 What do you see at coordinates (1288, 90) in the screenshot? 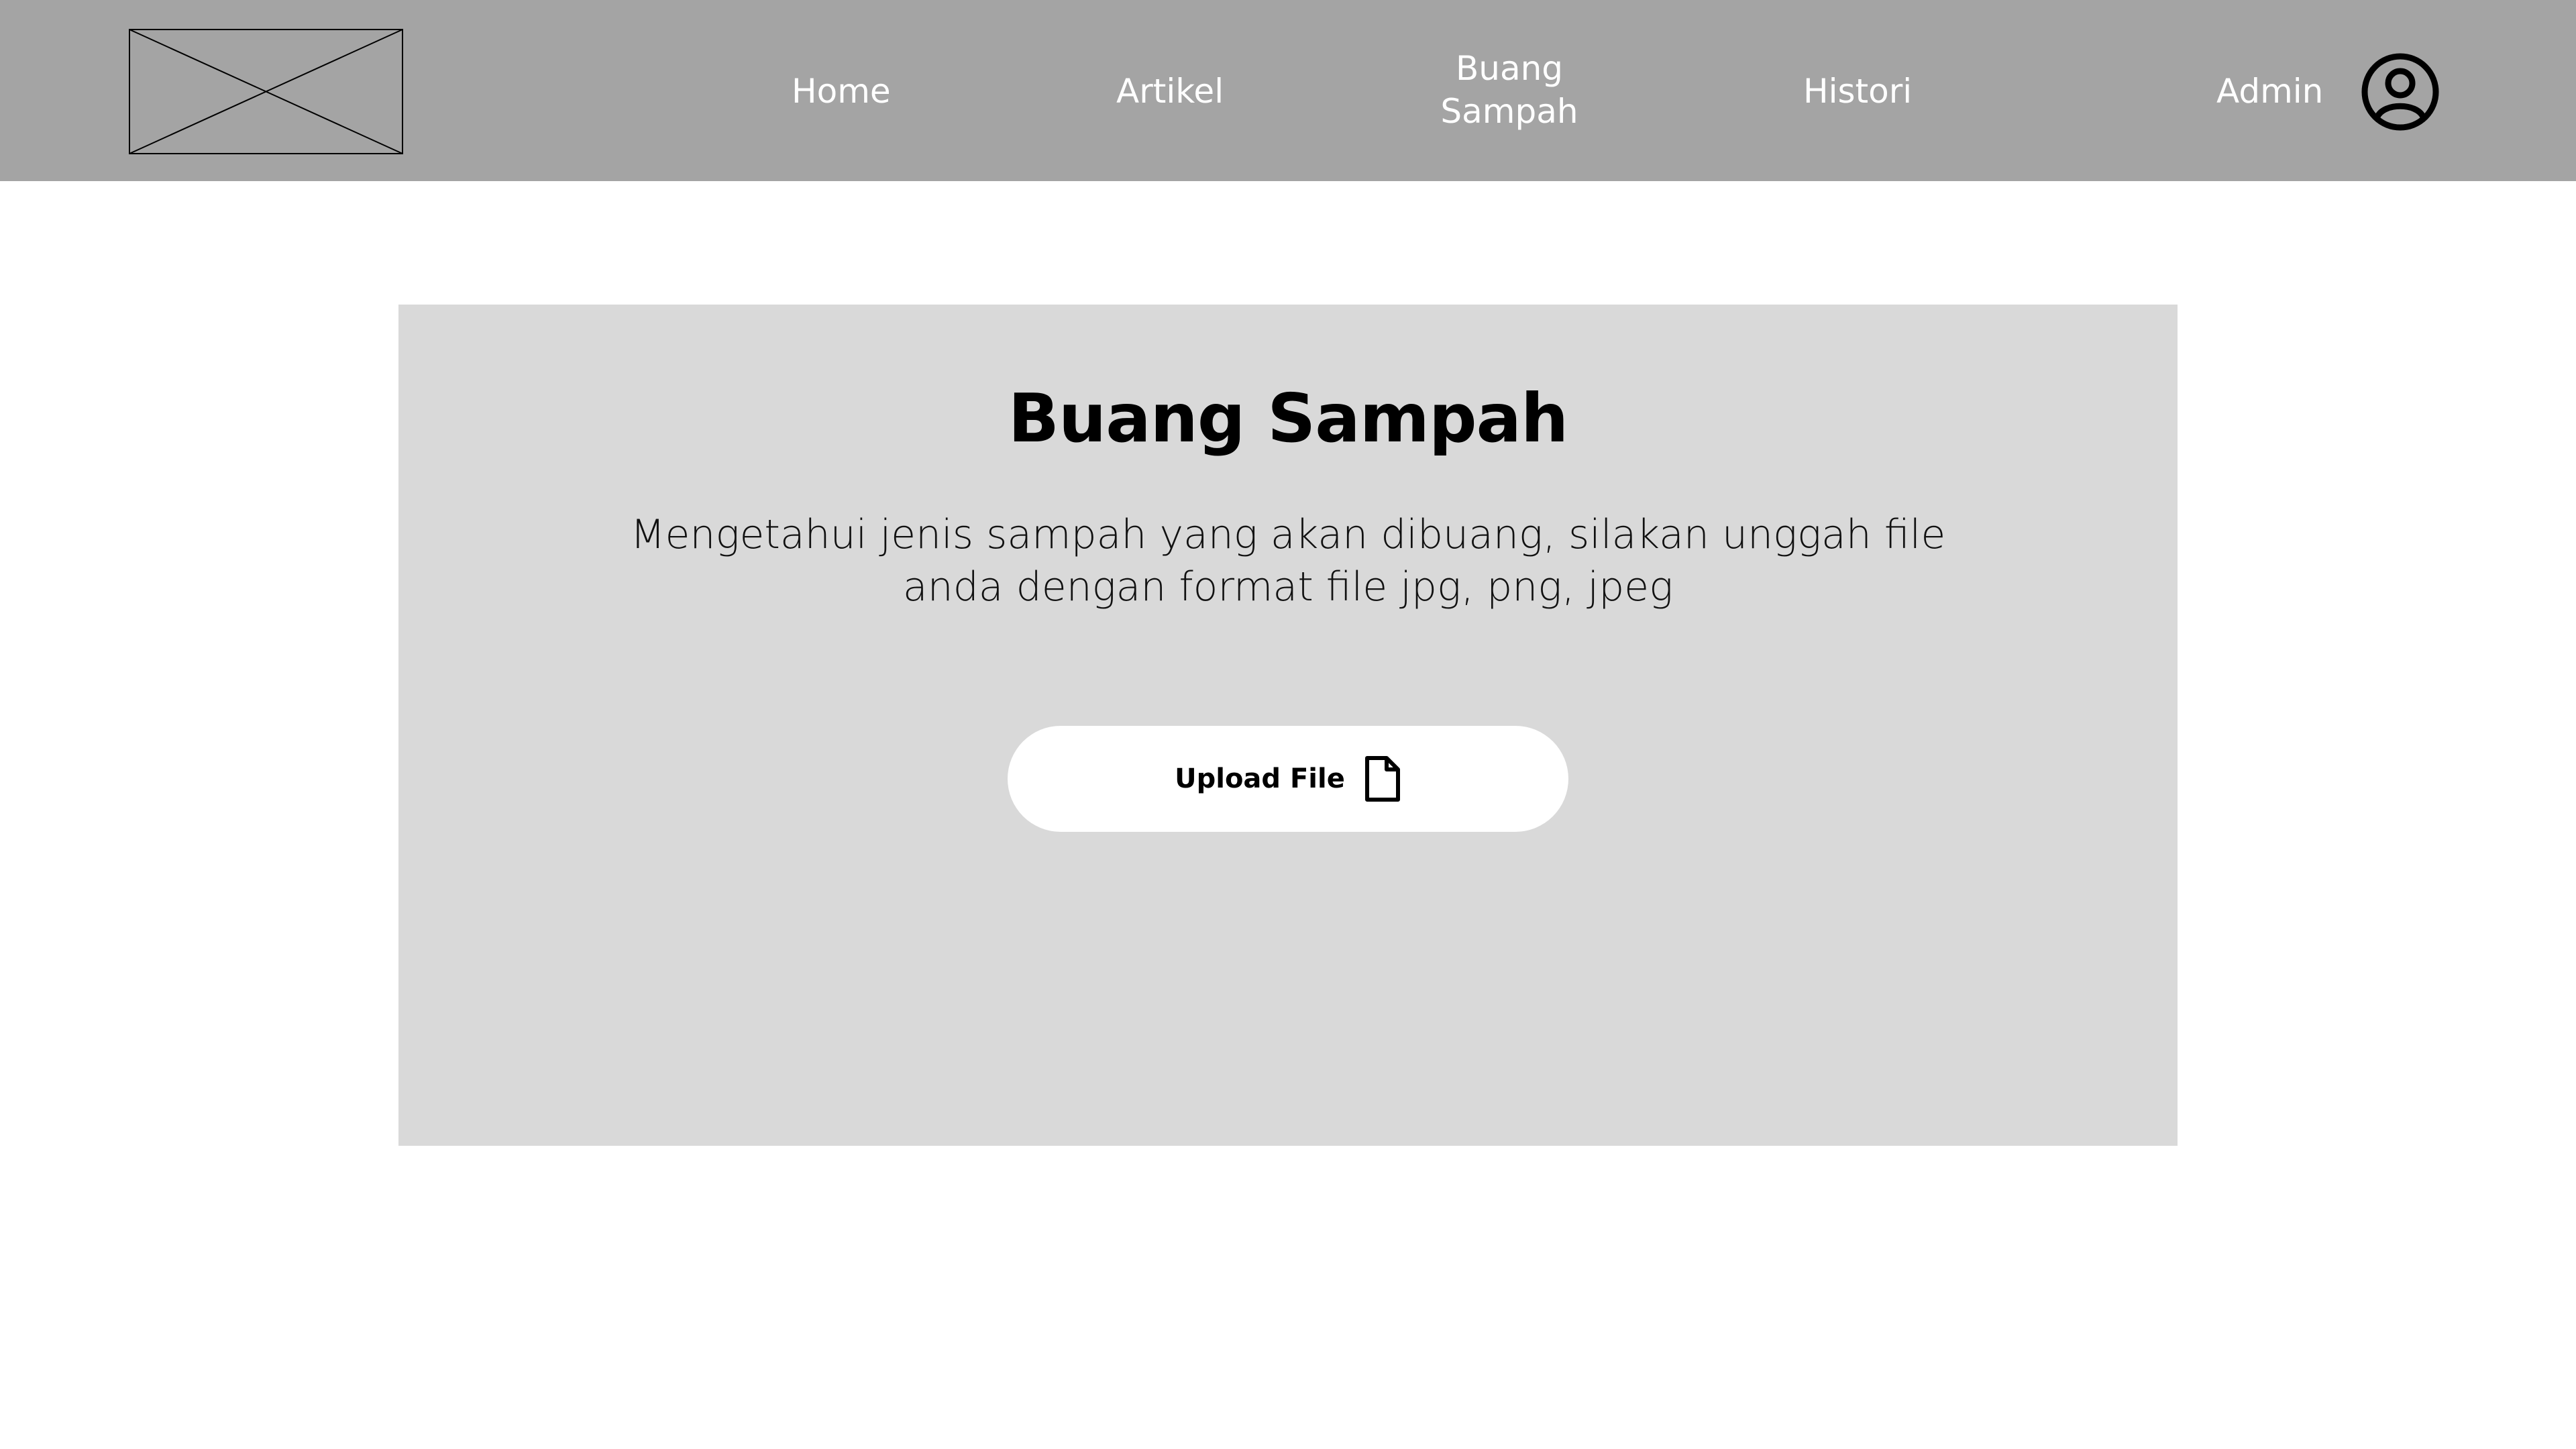
I see `top-navbar: Home Artikel Buang Sampah Histori Admin` at bounding box center [1288, 90].